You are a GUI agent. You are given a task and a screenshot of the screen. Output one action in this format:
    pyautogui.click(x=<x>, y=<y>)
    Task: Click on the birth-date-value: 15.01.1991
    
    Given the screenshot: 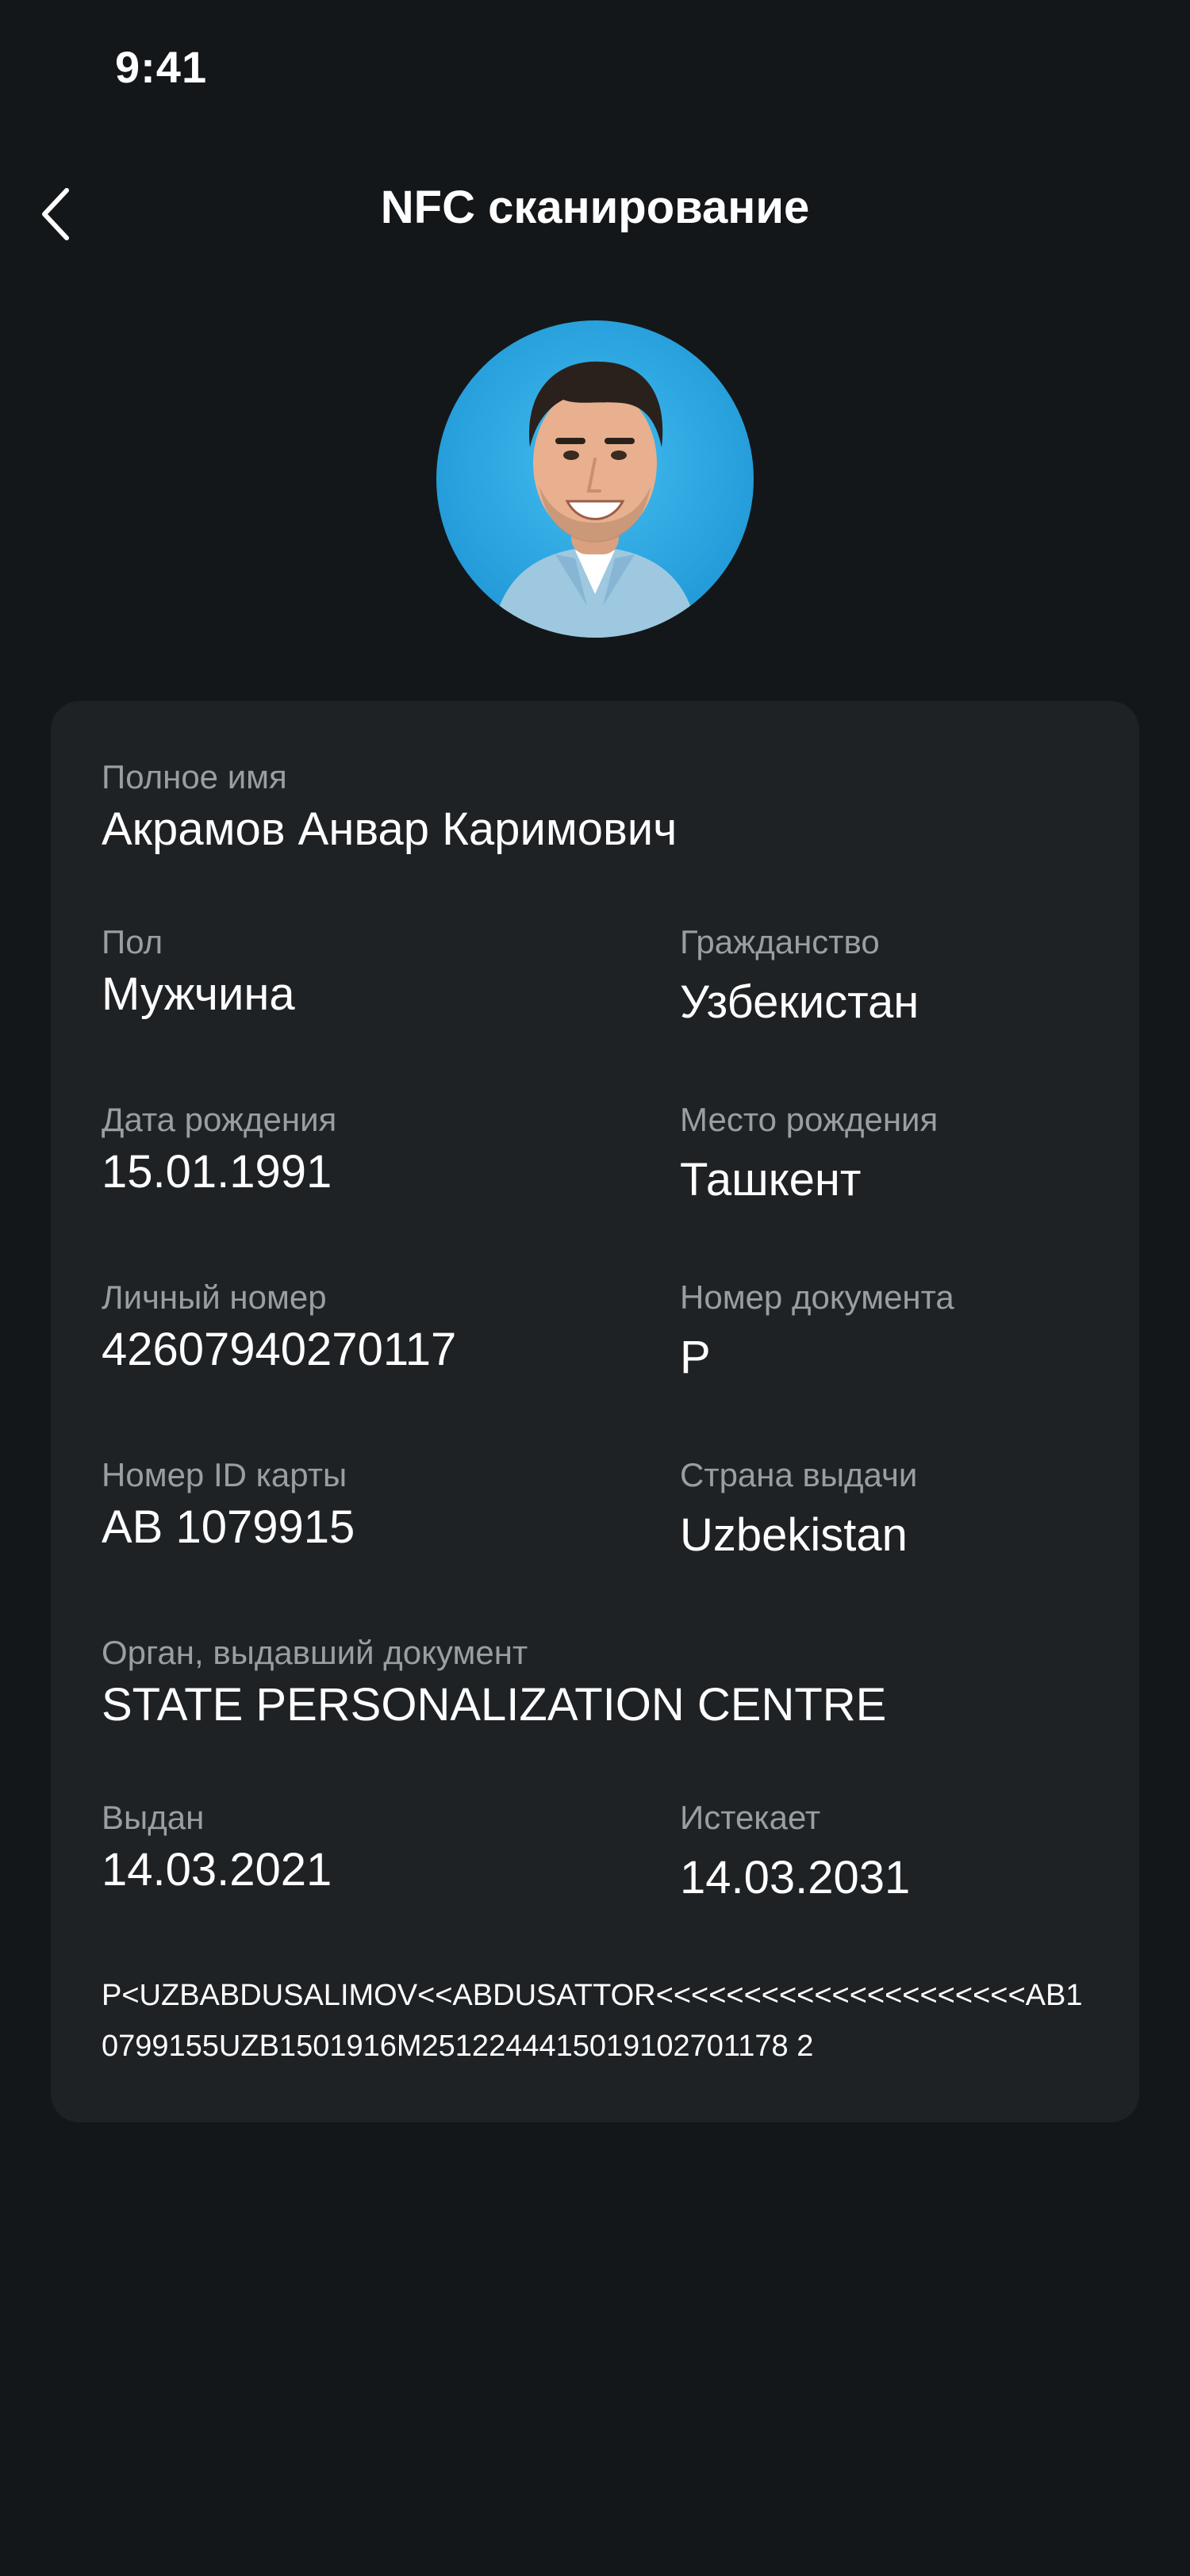 What is the action you would take?
    pyautogui.click(x=217, y=1172)
    